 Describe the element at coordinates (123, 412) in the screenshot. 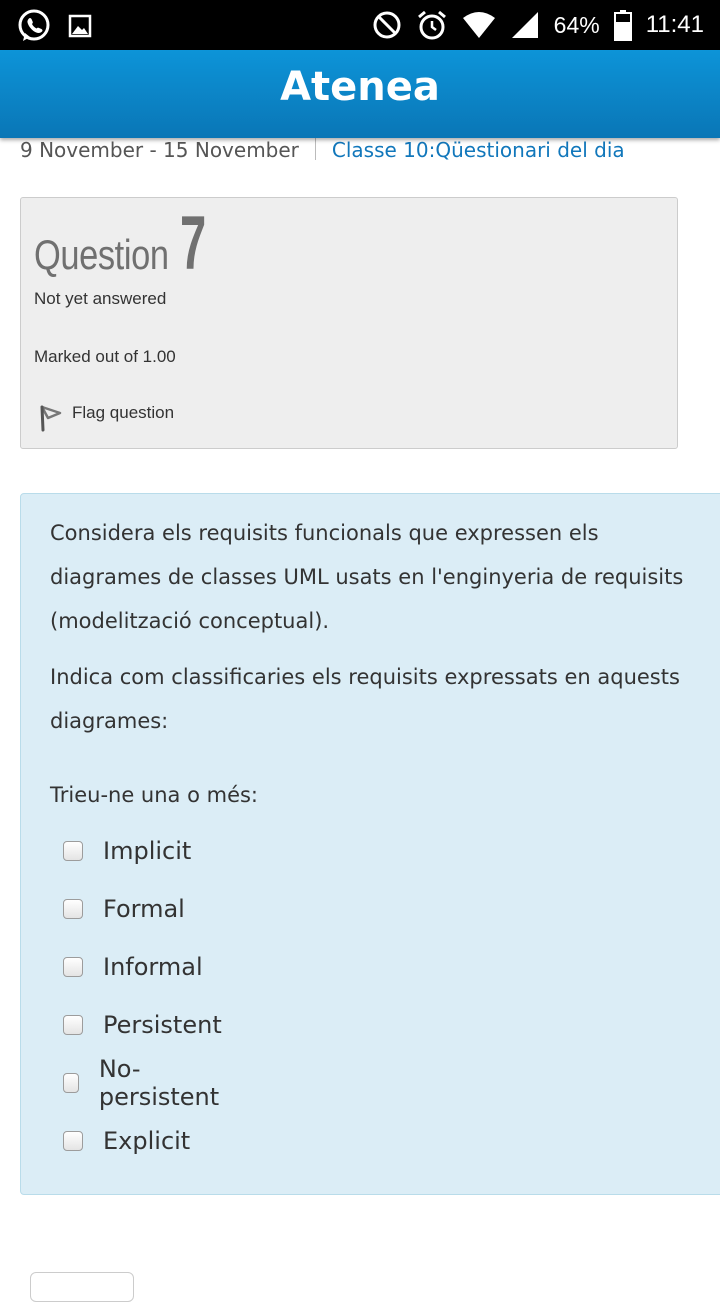

I see `flag-question-label: Flag question` at that location.